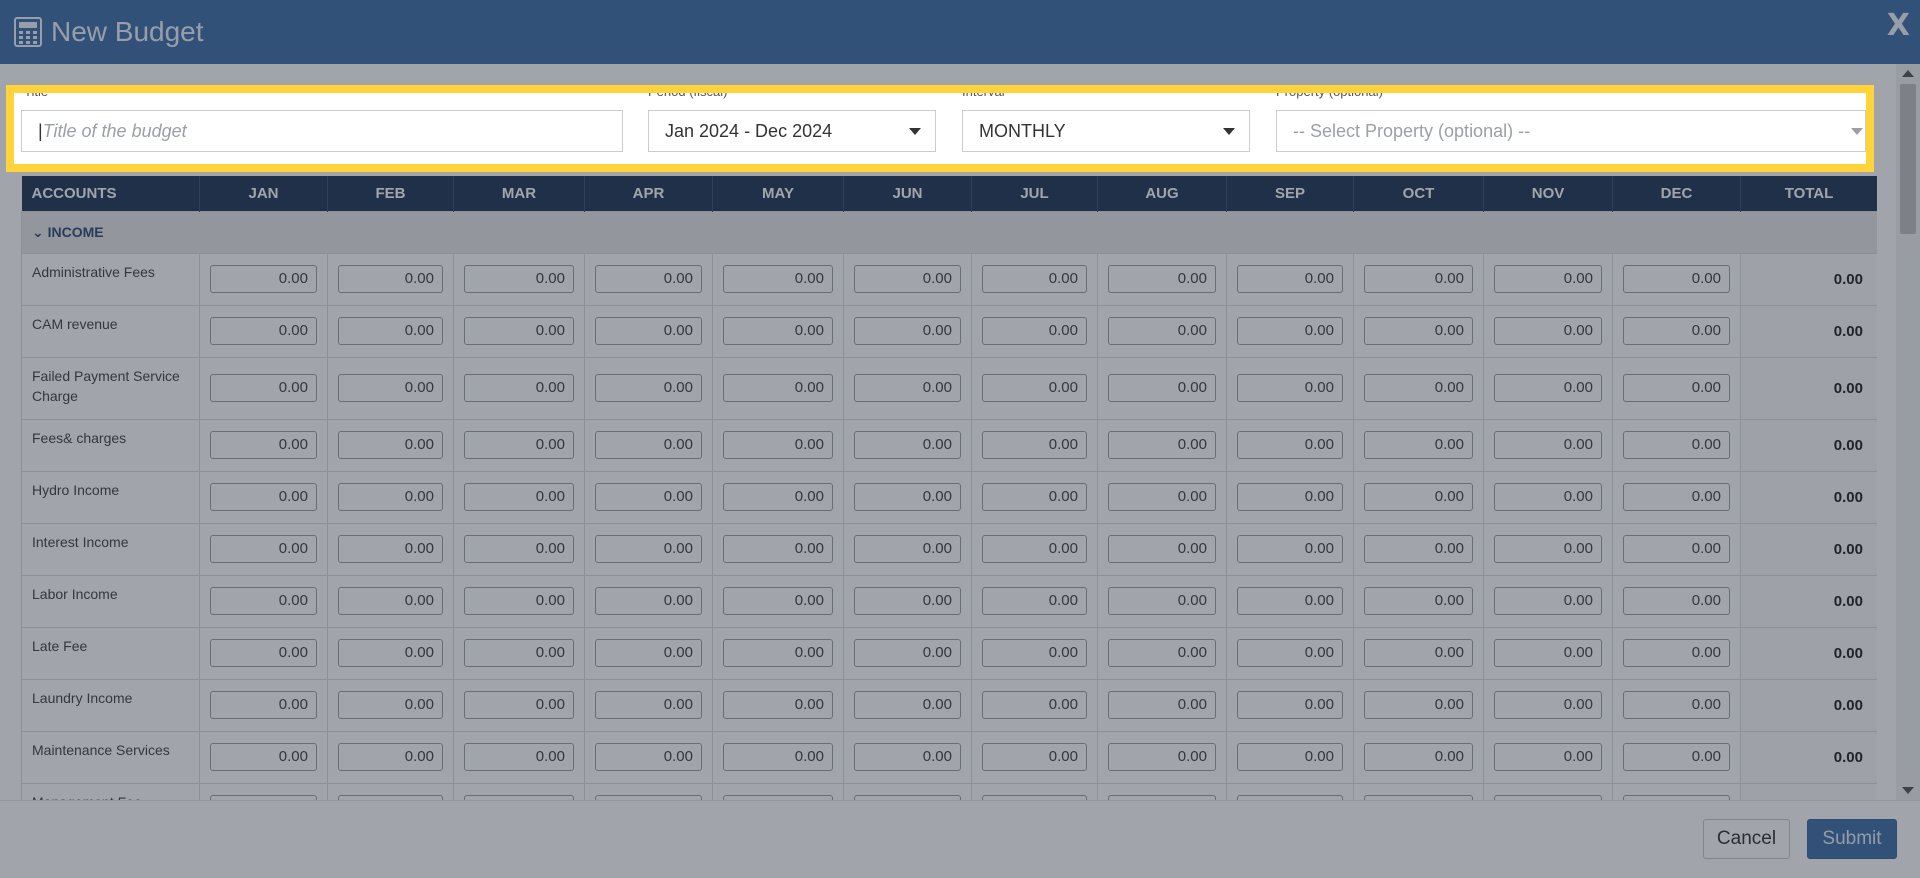  Describe the element at coordinates (792, 131) in the screenshot. I see `period-select: Jan 2024 - Dec 2024` at that location.